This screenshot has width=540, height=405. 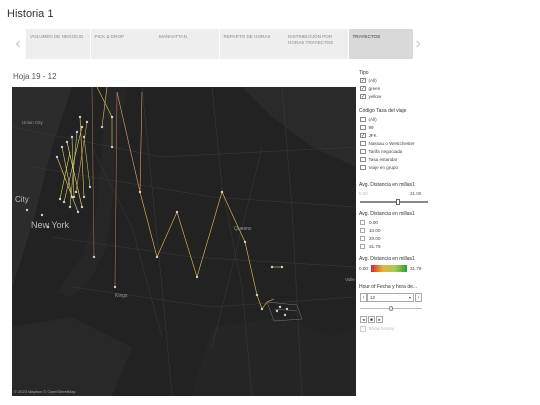 What do you see at coordinates (30, 14) in the screenshot?
I see `story-title: Historia 1` at bounding box center [30, 14].